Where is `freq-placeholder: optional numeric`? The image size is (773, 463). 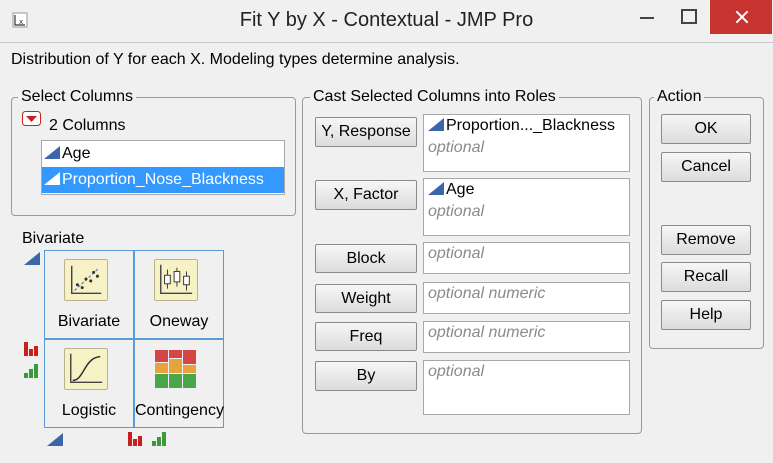 freq-placeholder: optional numeric is located at coordinates (487, 332).